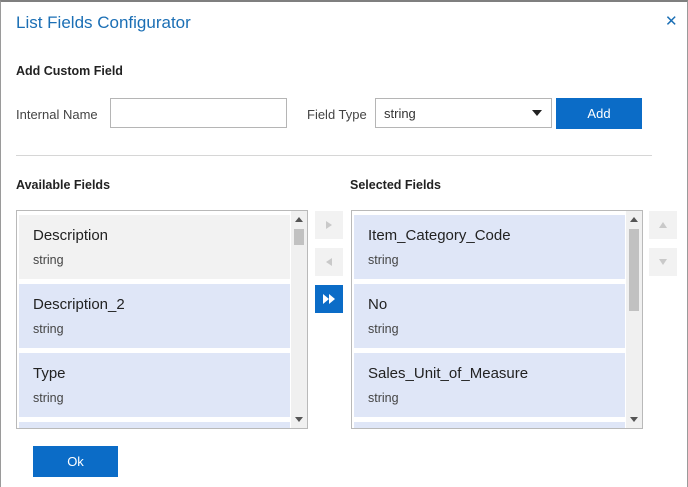 The height and width of the screenshot is (487, 688). I want to click on dialog-title: List Fields Configurator, so click(103, 22).